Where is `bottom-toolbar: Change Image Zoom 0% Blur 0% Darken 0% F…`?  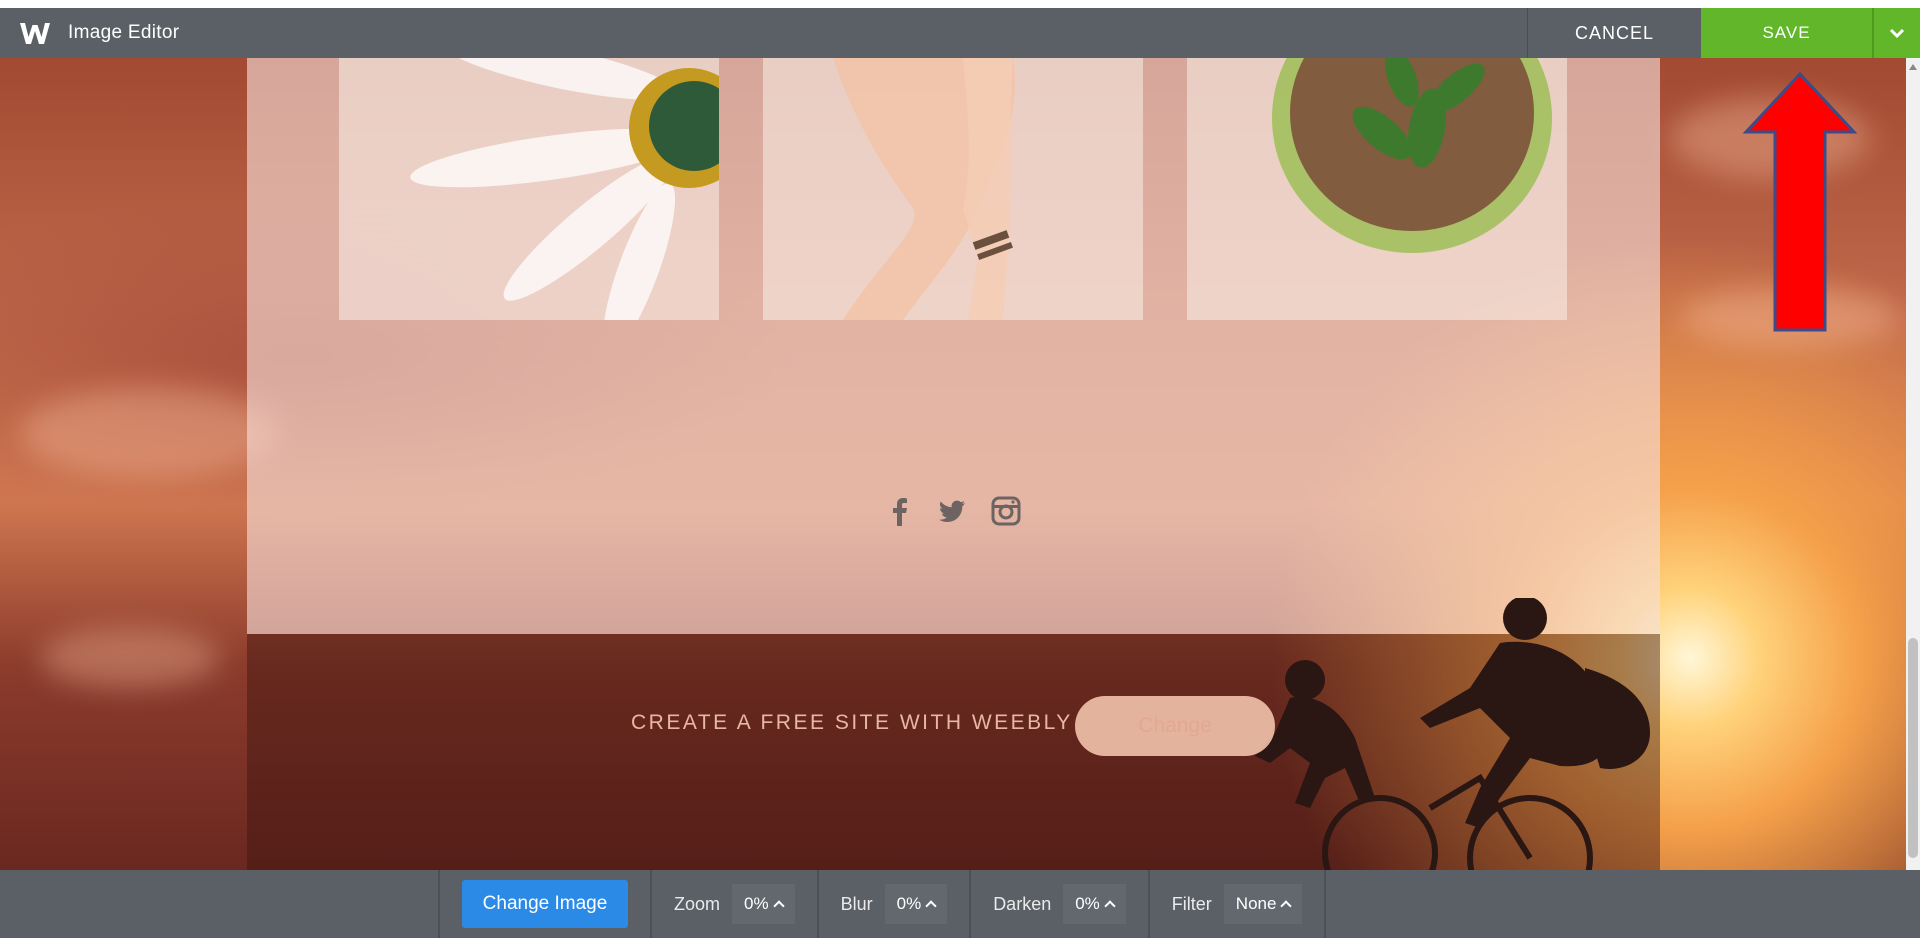
bottom-toolbar: Change Image Zoom 0% Blur 0% Darken 0% F… is located at coordinates (960, 904).